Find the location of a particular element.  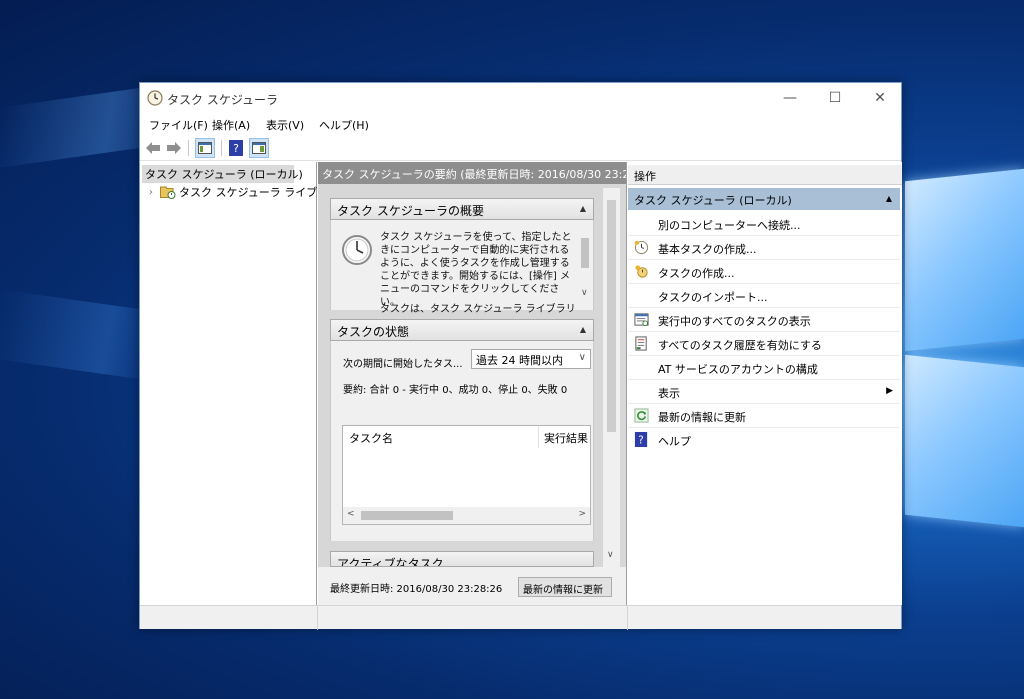

back-button is located at coordinates (153, 148).